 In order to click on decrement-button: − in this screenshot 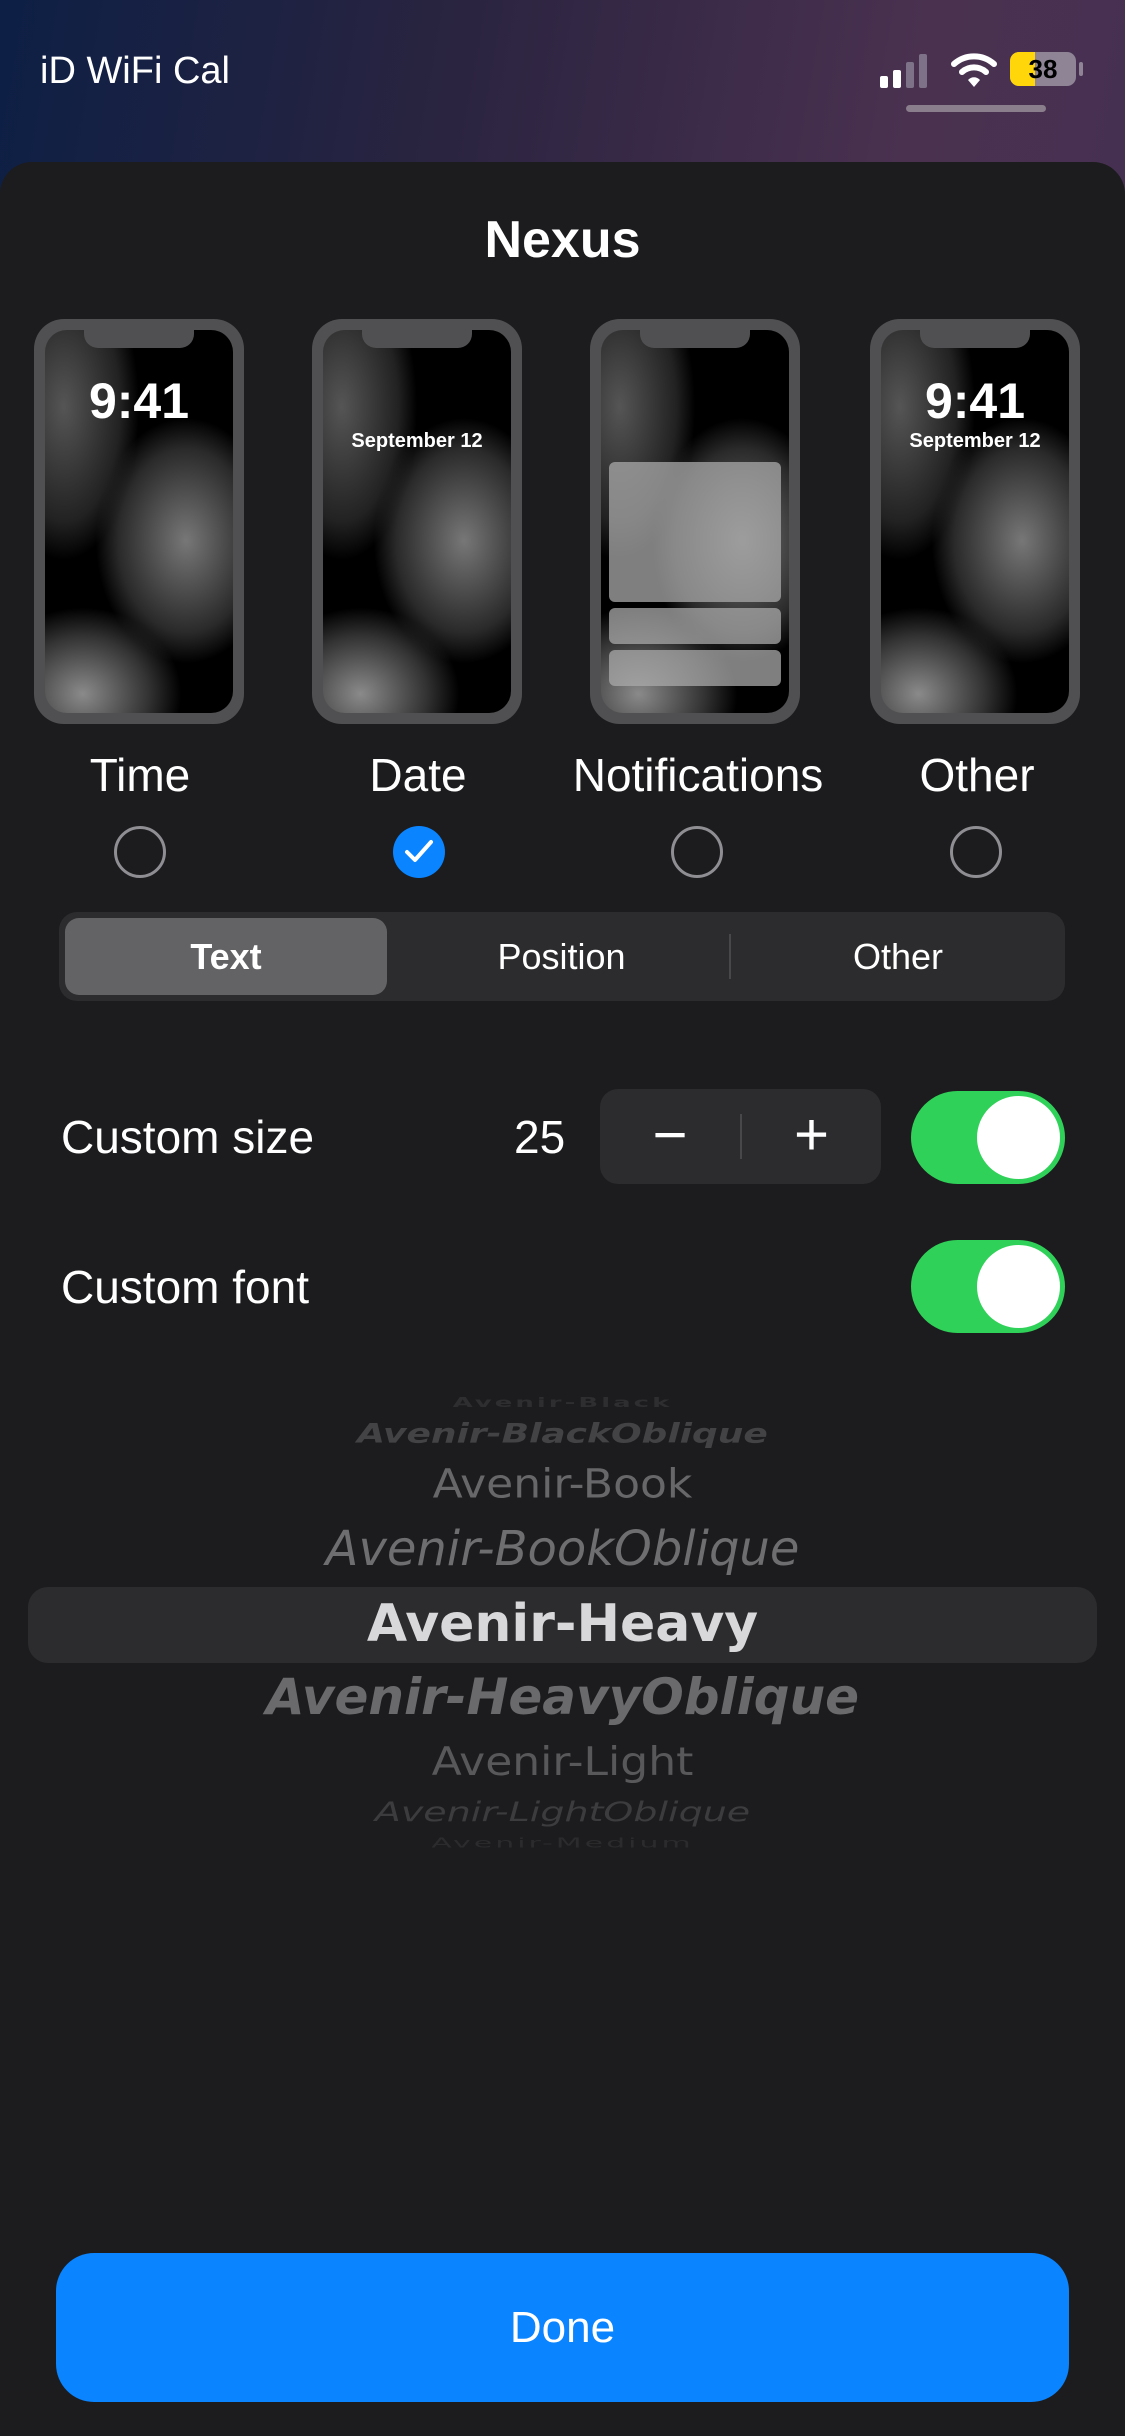, I will do `click(670, 1136)`.